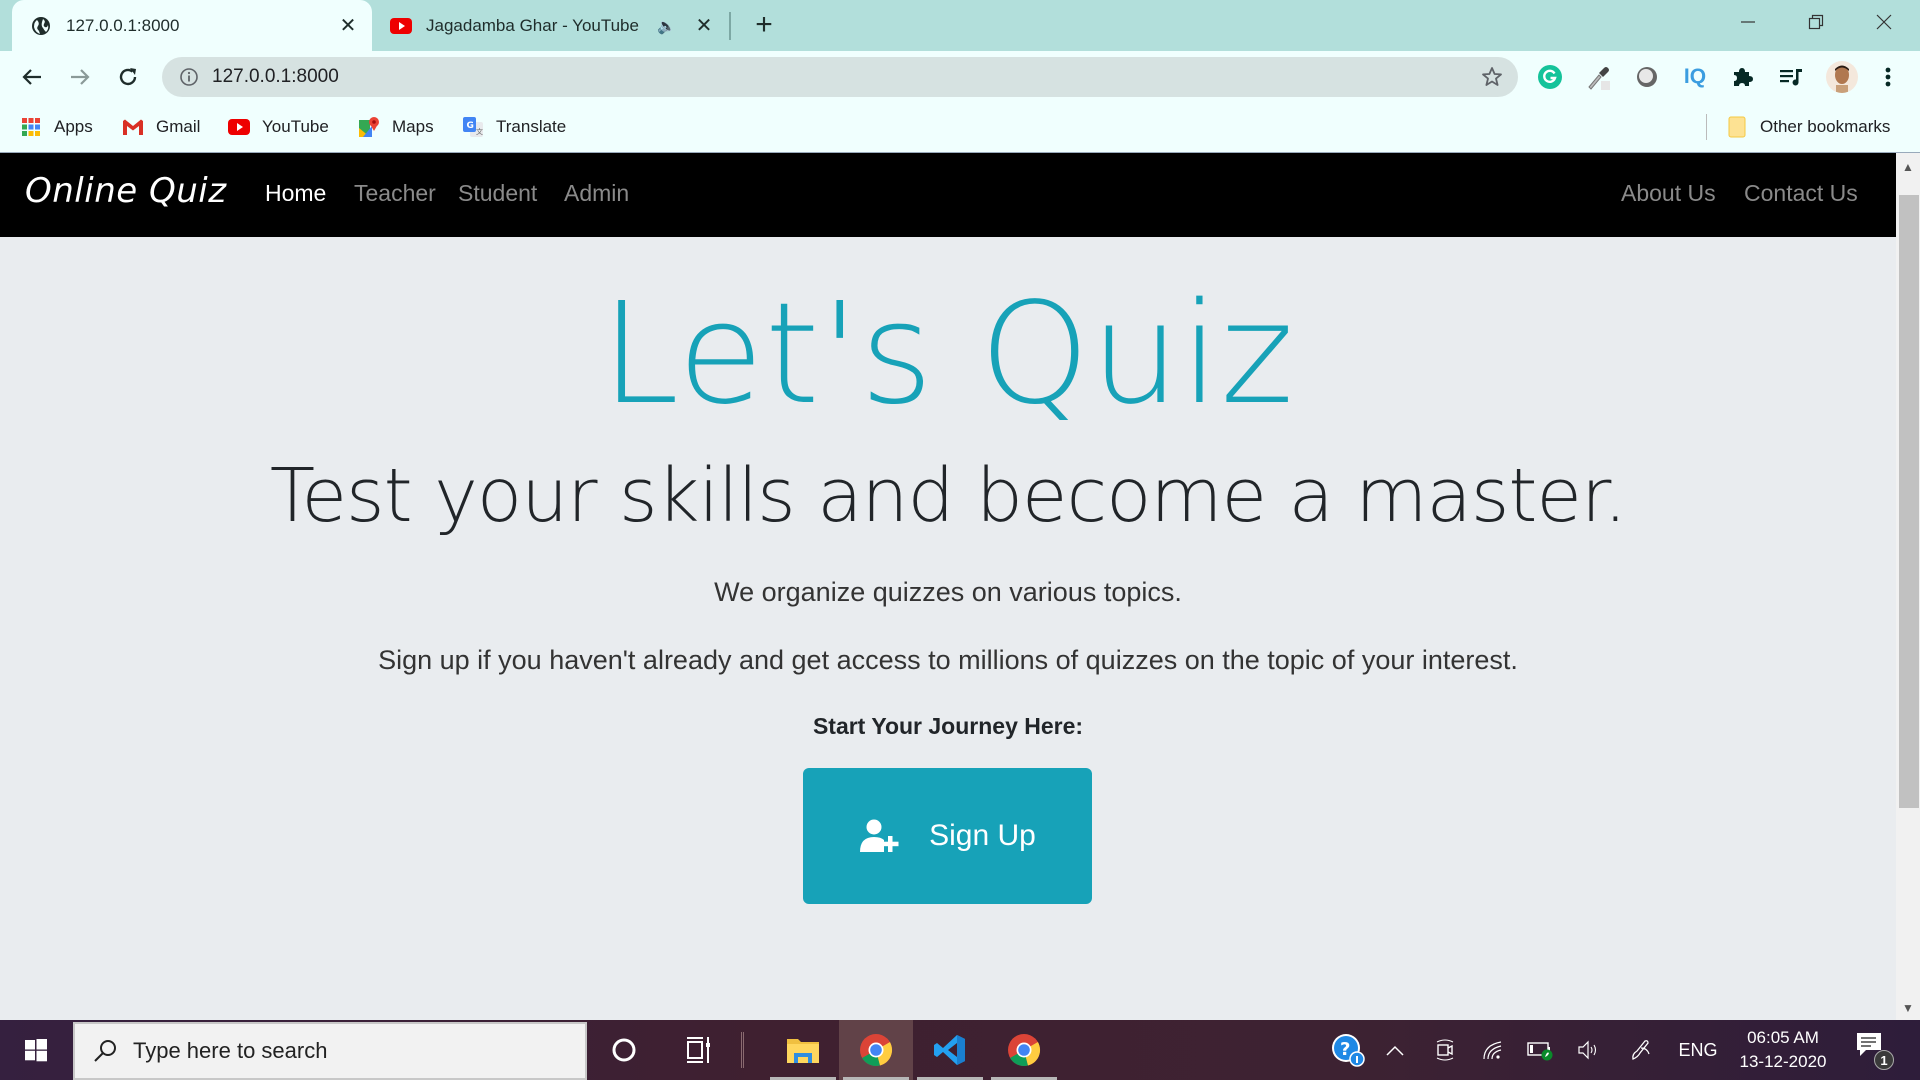 Image resolution: width=1920 pixels, height=1080 pixels. What do you see at coordinates (126, 191) in the screenshot?
I see `brand-logo: Online Quiz` at bounding box center [126, 191].